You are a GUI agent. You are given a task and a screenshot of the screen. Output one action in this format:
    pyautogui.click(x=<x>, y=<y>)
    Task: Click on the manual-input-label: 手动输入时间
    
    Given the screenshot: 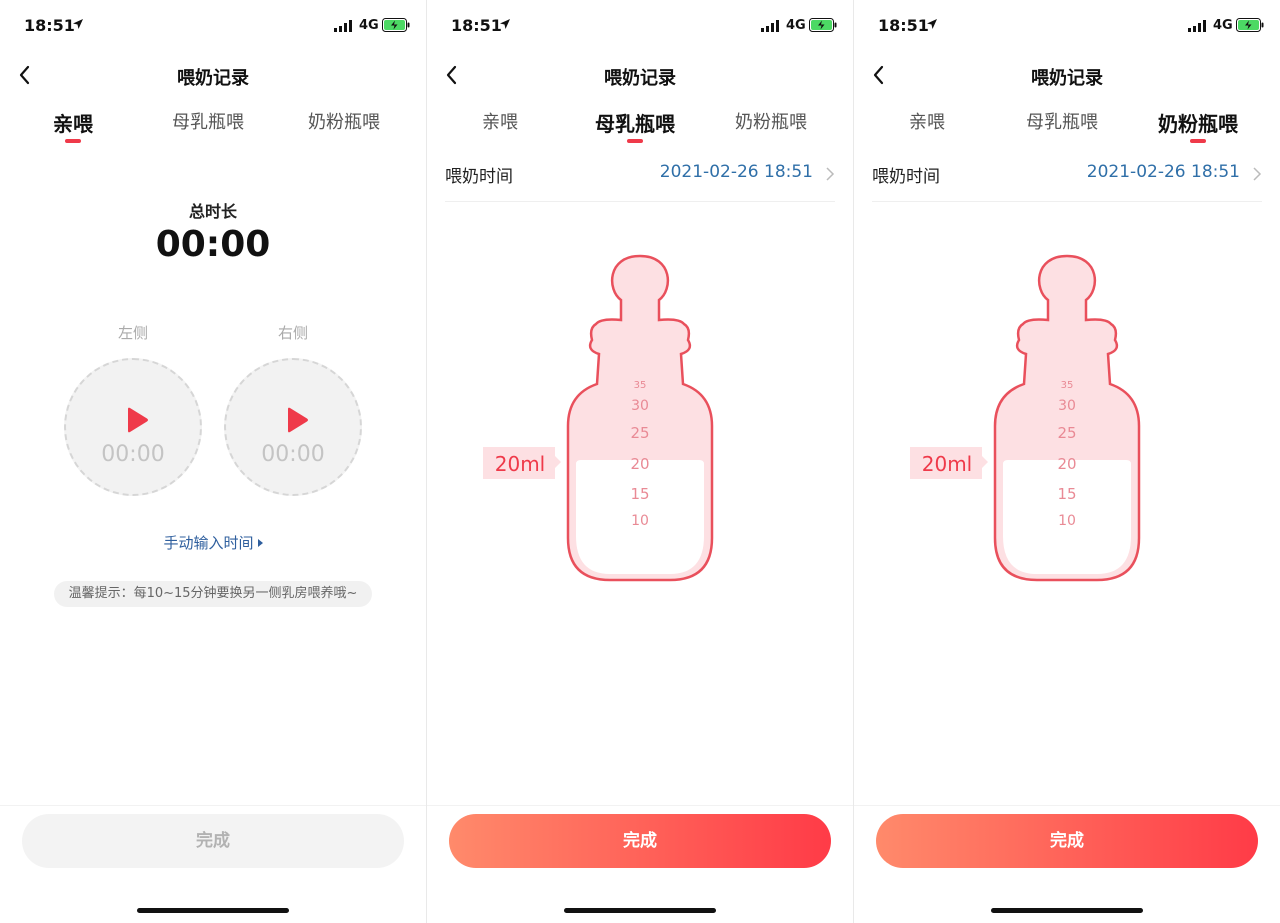 What is the action you would take?
    pyautogui.click(x=208, y=543)
    